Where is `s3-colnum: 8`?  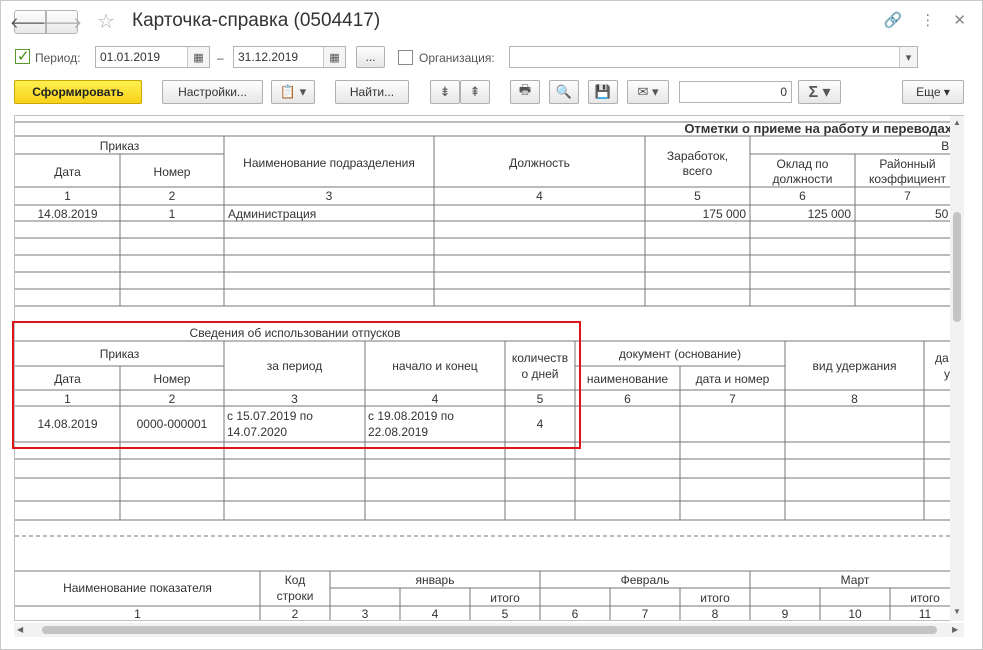
s3-colnum: 8 is located at coordinates (715, 614).